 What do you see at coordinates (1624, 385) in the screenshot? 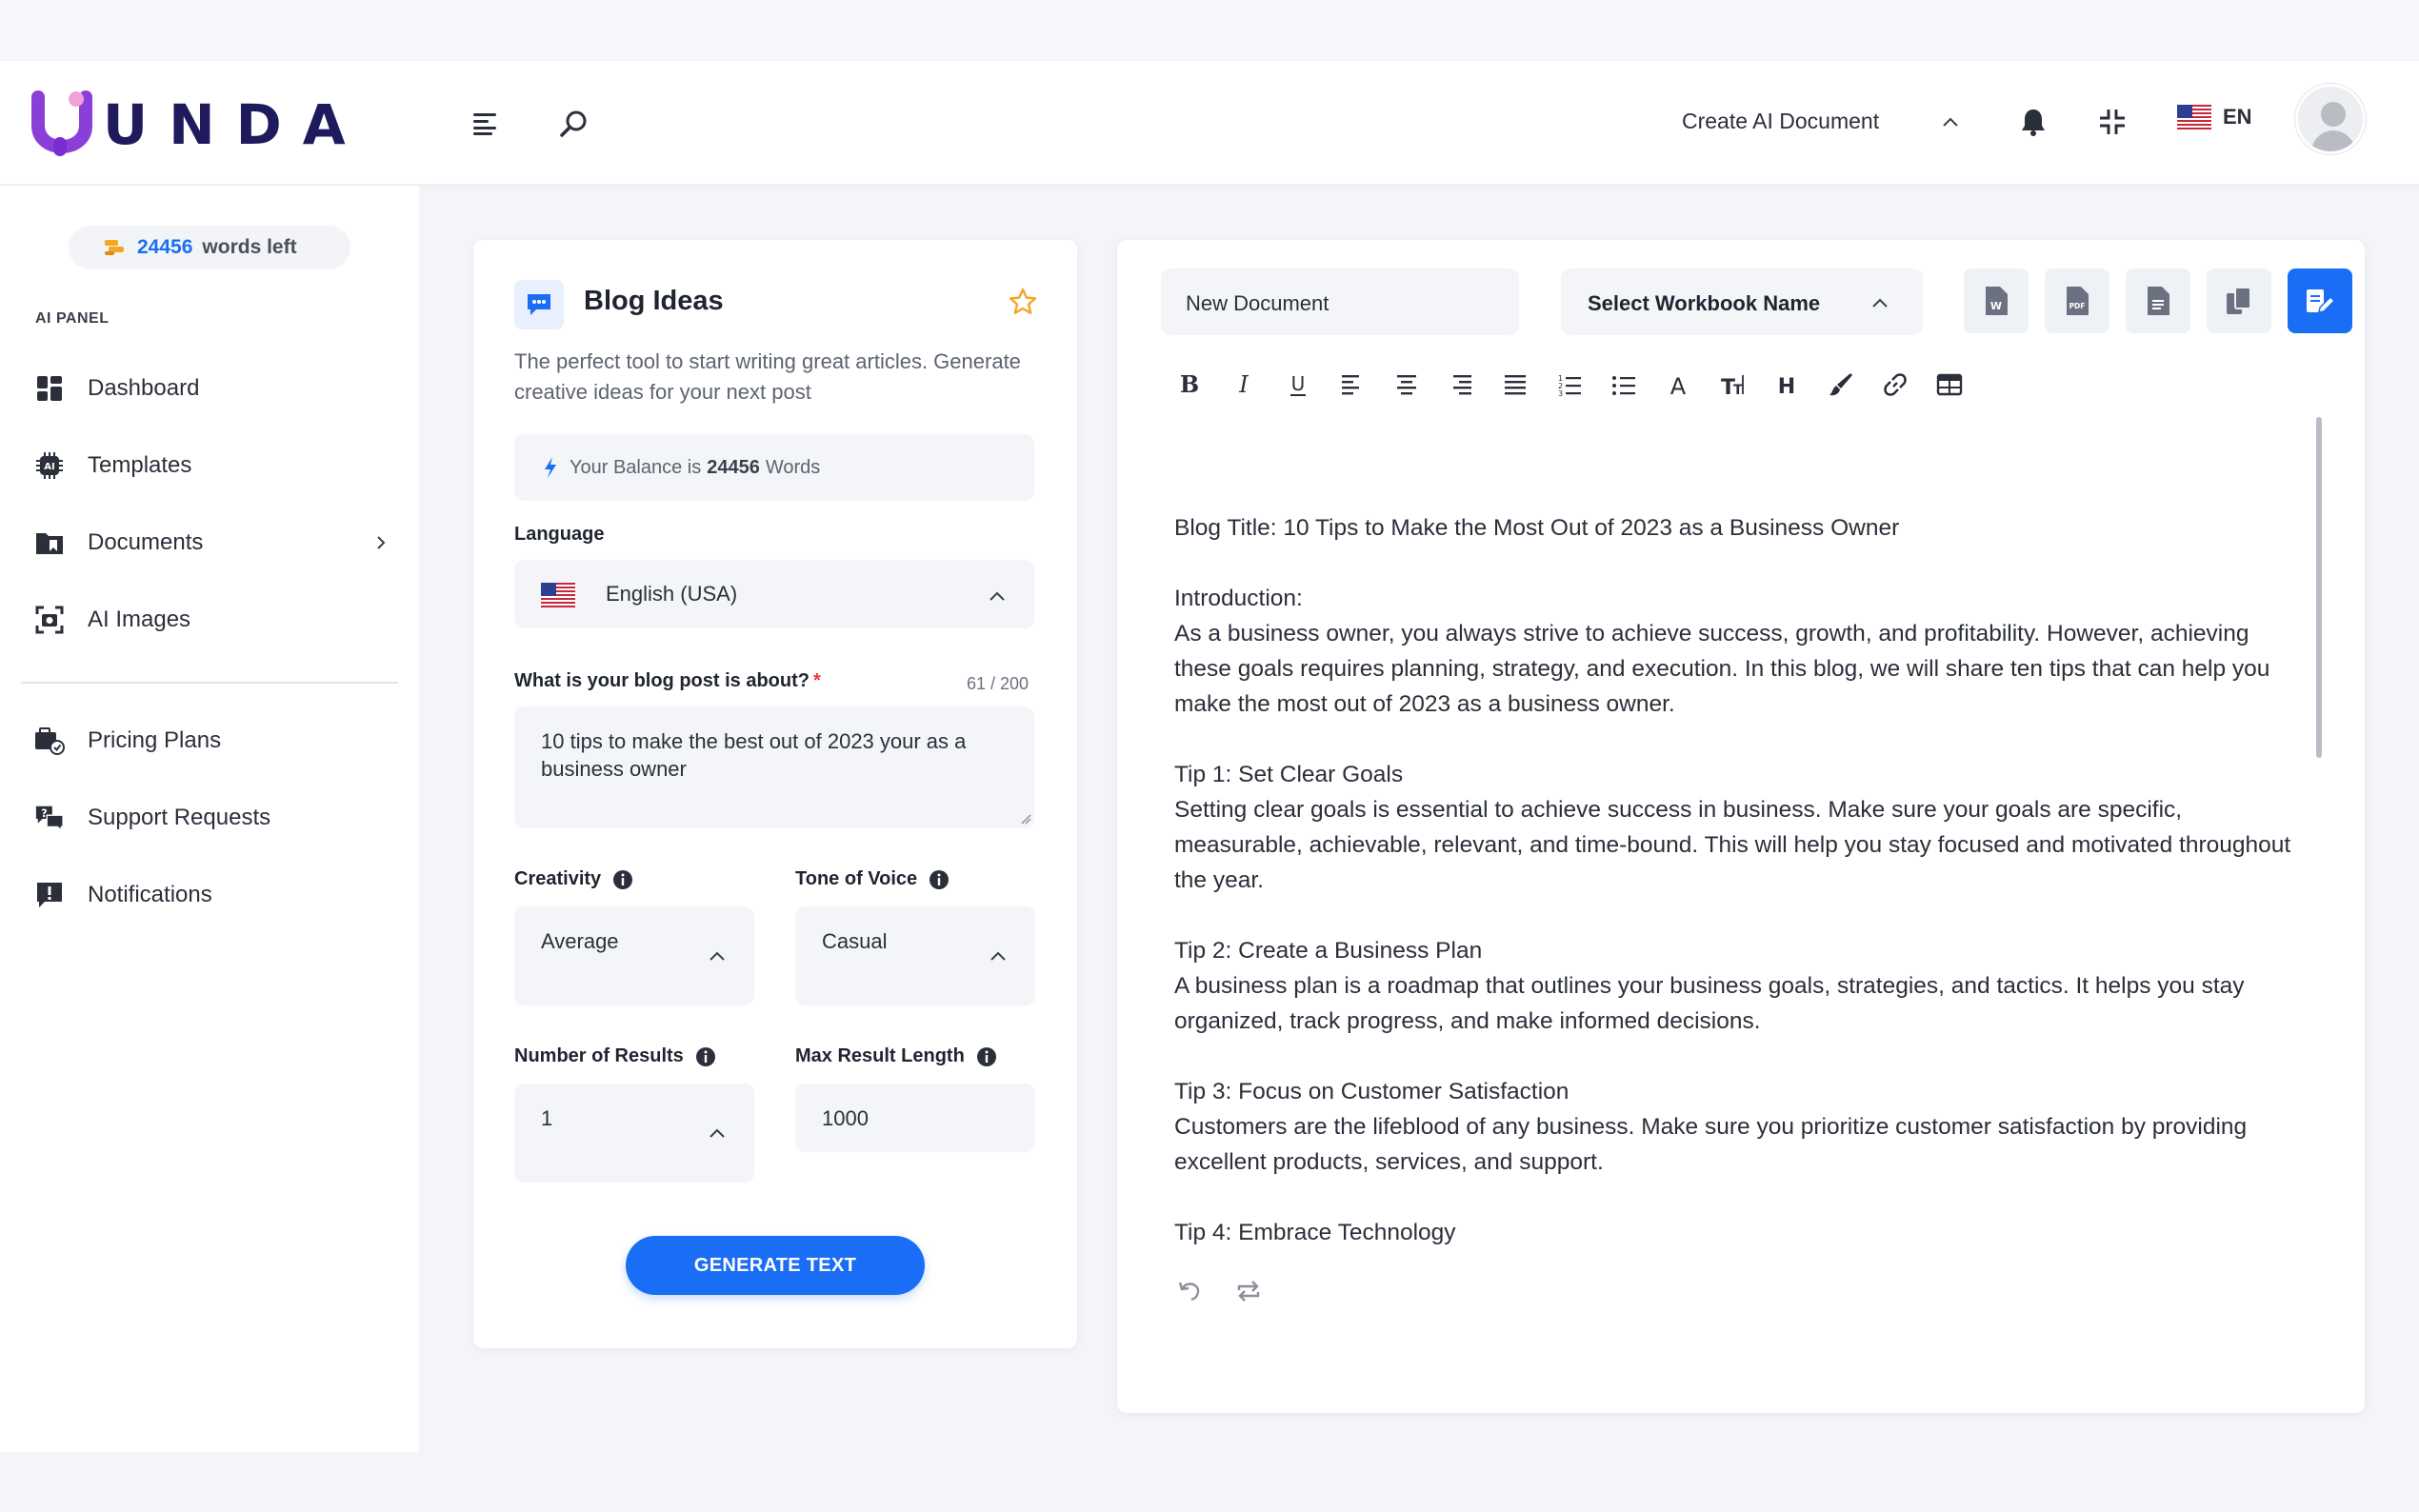
I see `bullet-list-button` at bounding box center [1624, 385].